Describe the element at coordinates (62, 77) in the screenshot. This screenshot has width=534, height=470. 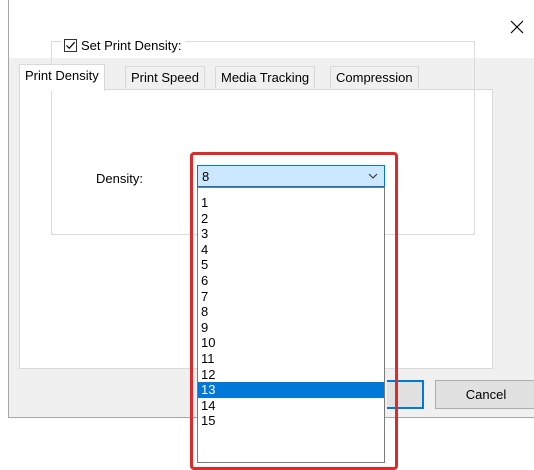
I see `tab-print-density: Print Density` at that location.